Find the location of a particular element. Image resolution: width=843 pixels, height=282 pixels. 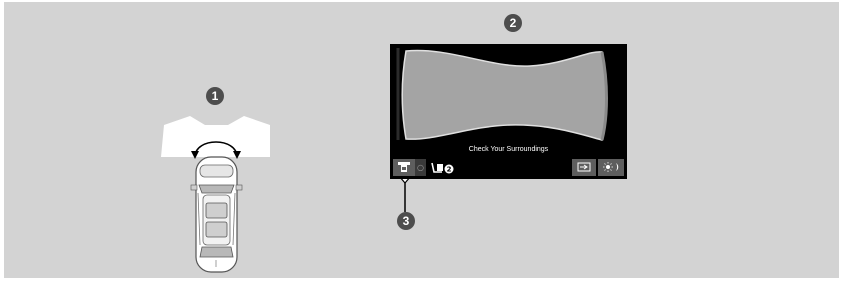

top-down-view-icon is located at coordinates (404, 167).